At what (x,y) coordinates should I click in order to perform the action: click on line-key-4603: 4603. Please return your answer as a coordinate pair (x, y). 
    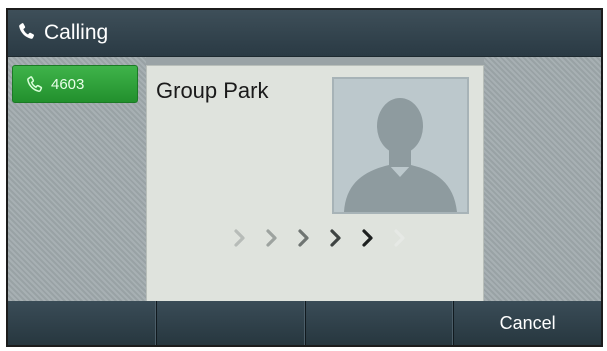
    Looking at the image, I should click on (75, 84).